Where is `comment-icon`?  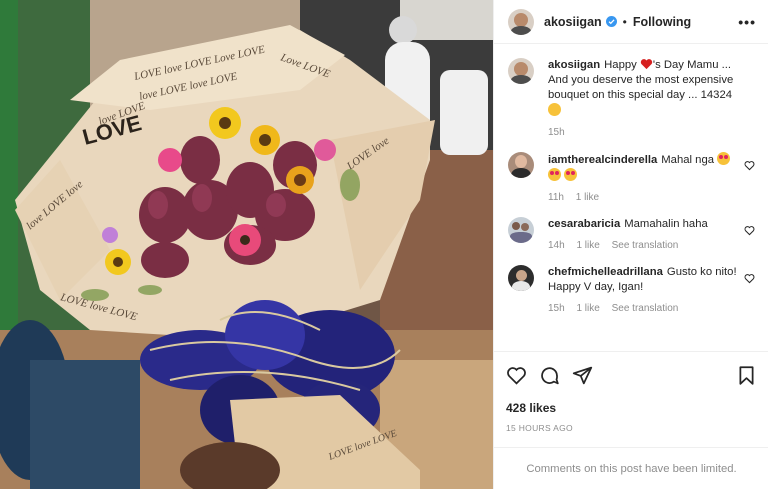 comment-icon is located at coordinates (549, 375).